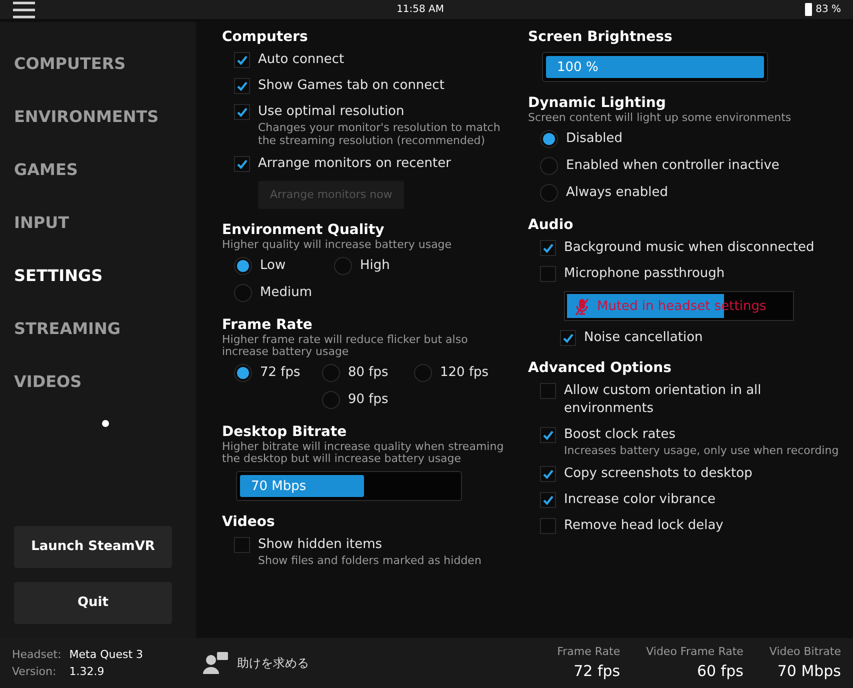 This screenshot has height=688, width=853. Describe the element at coordinates (588, 652) in the screenshot. I see `stat-label: Frame Rate` at that location.